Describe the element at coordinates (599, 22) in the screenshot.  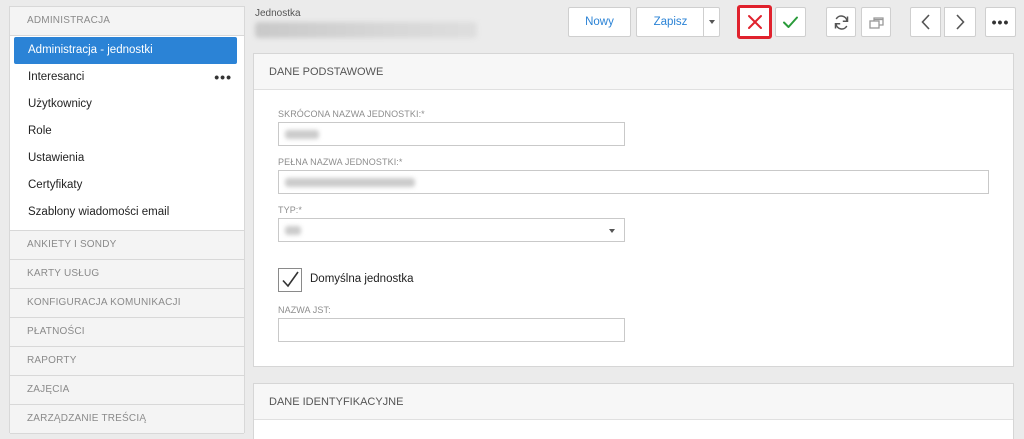
I see `new-button: Nowy` at that location.